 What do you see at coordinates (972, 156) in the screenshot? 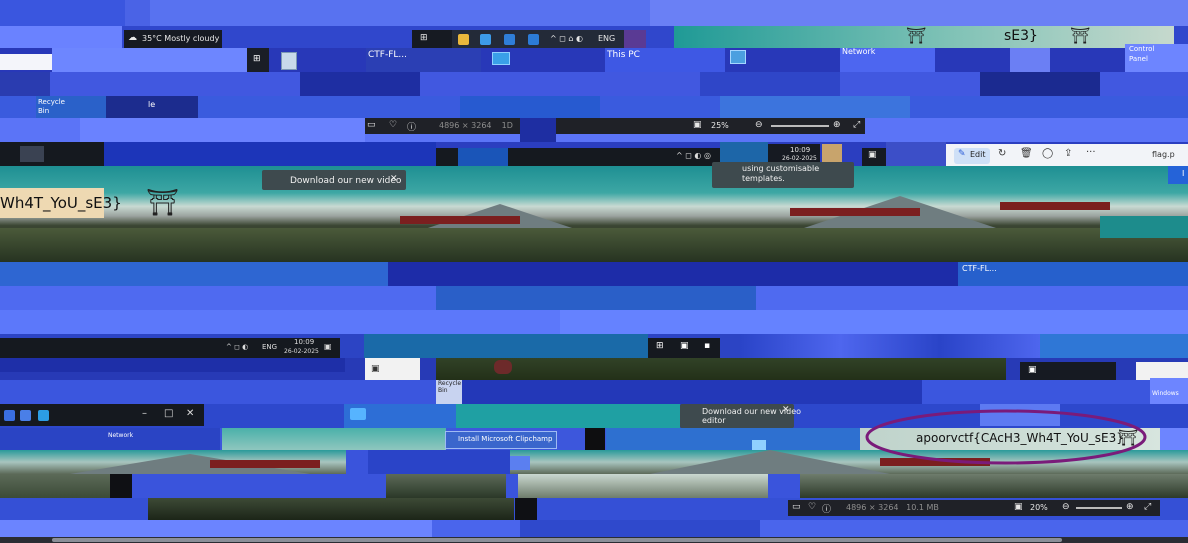
I see `edit-button: Edit ✎` at bounding box center [972, 156].